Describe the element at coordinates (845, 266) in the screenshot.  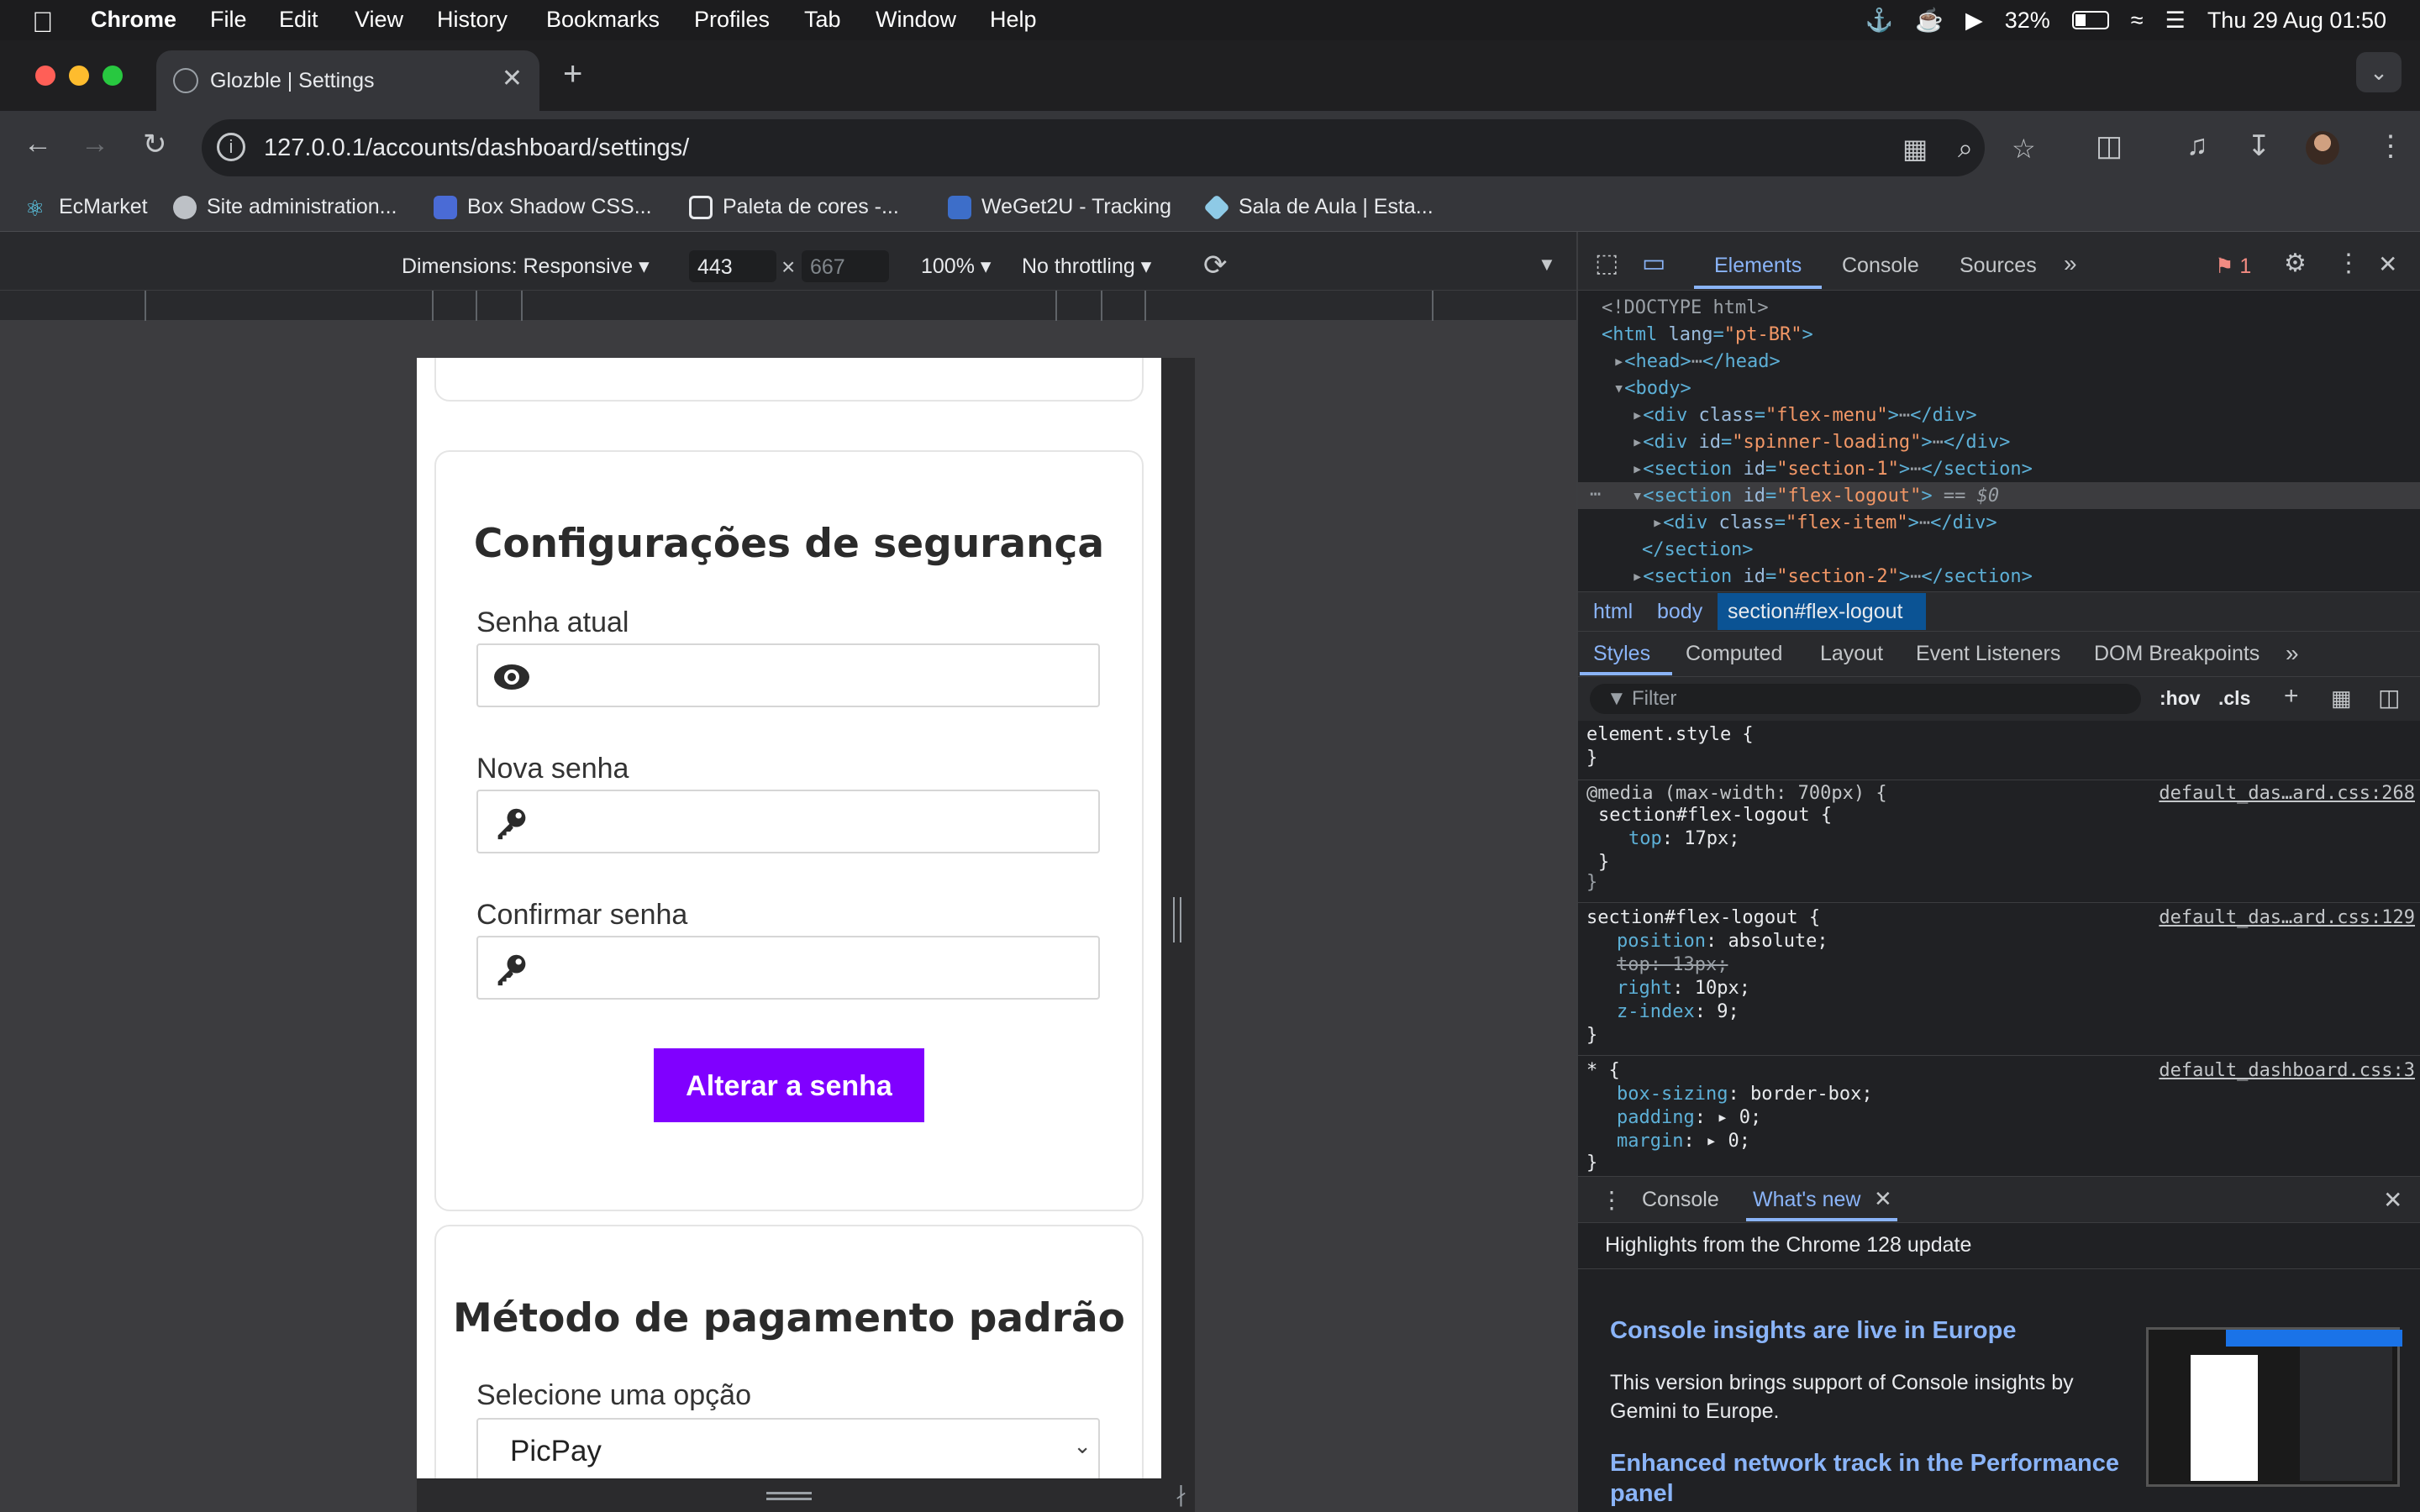
I see `height-input: 667` at that location.